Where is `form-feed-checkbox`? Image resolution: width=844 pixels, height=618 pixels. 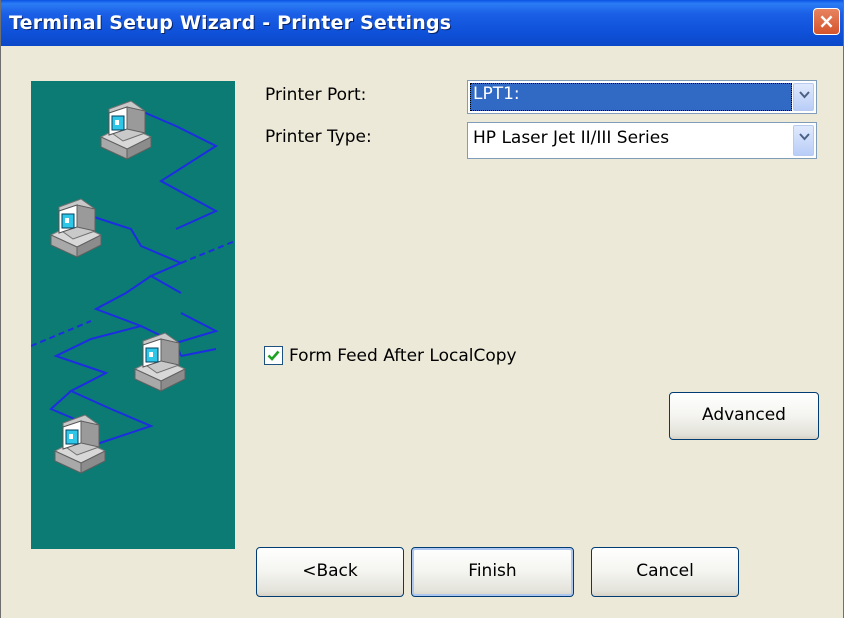
form-feed-checkbox is located at coordinates (273, 355).